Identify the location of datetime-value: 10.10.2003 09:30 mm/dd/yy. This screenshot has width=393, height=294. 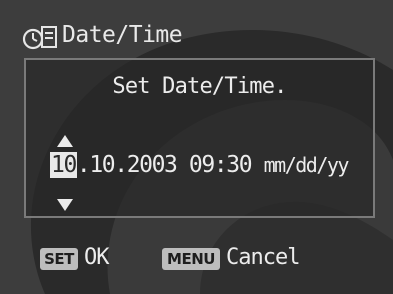
(200, 169).